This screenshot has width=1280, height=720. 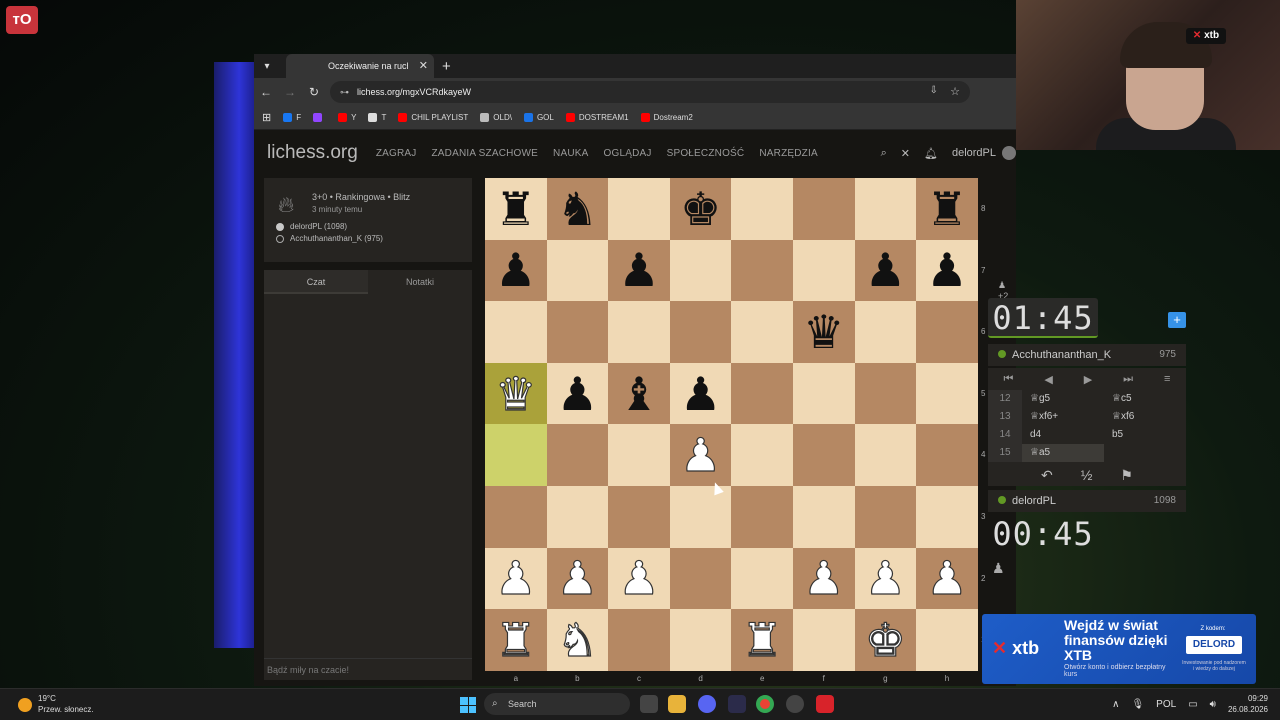 What do you see at coordinates (1088, 379) in the screenshot?
I see `next-move-icon: ▶` at bounding box center [1088, 379].